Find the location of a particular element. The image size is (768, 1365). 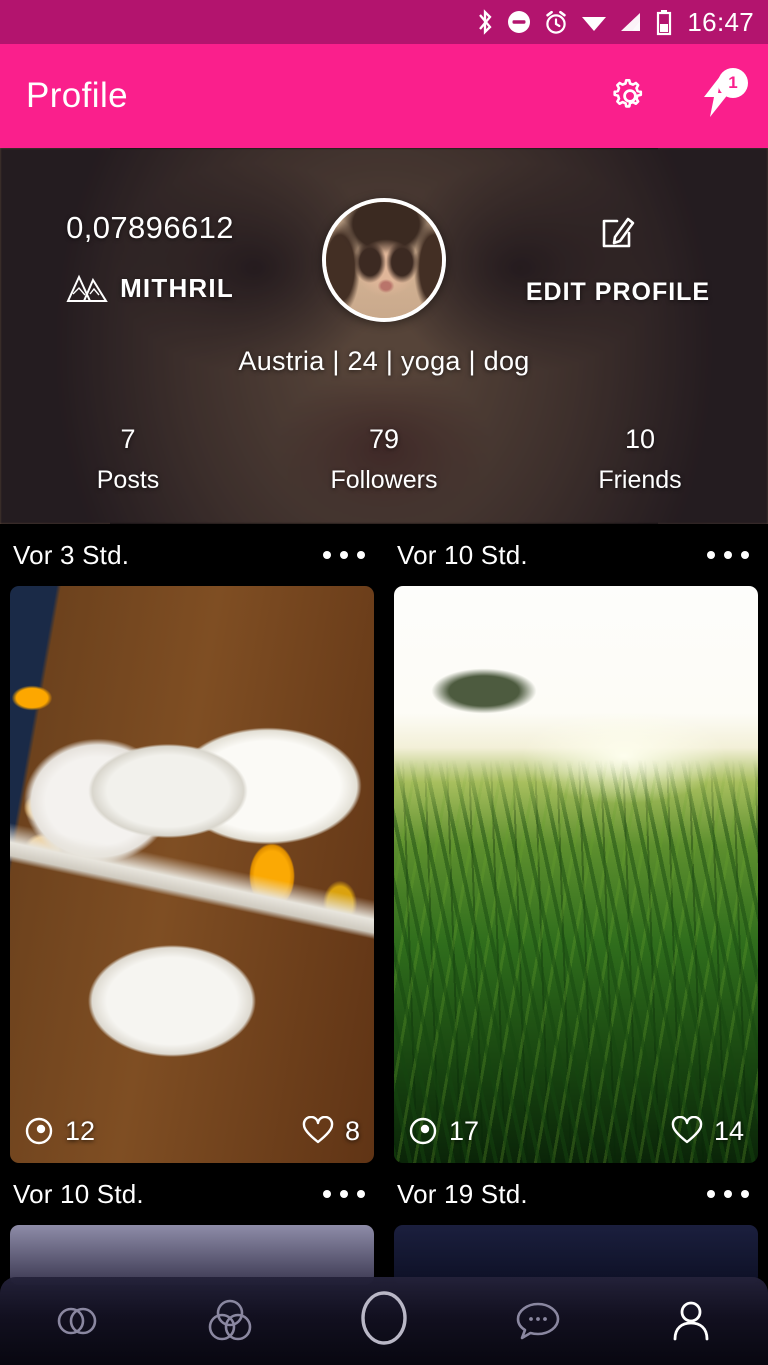

battery-icon is located at coordinates (664, 22).